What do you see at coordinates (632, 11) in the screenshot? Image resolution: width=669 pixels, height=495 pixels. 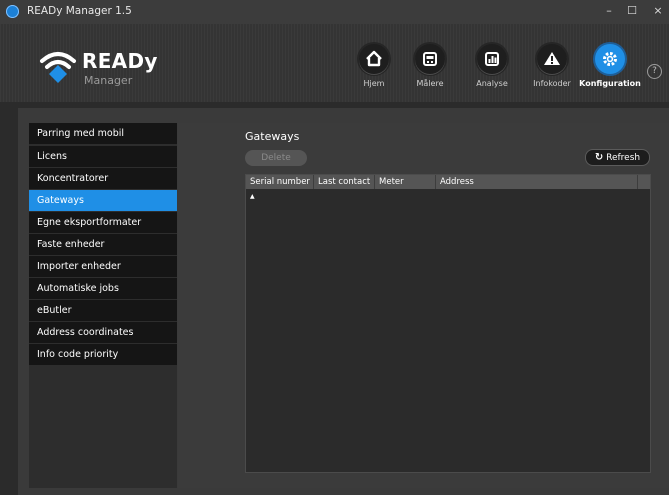 I see `maximize-button: ☐` at bounding box center [632, 11].